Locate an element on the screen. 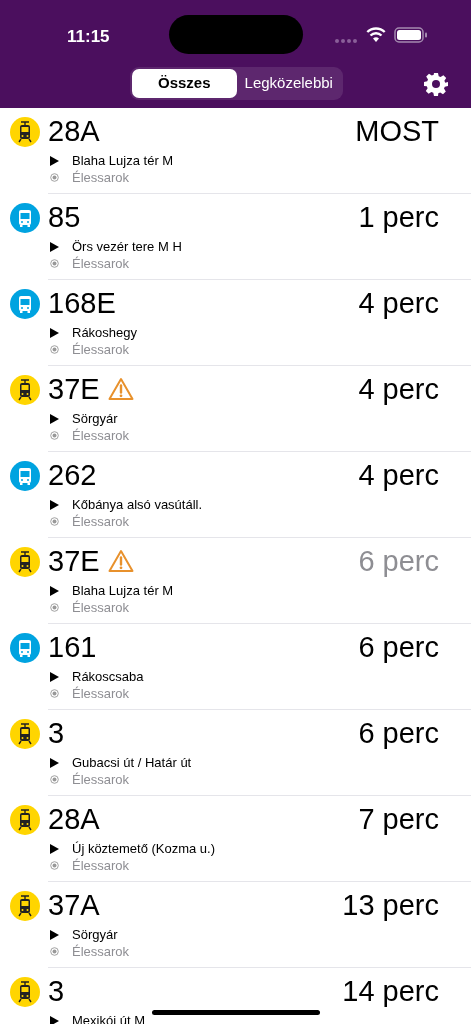 This screenshot has width=471, height=1024. departure-time: 7 perc is located at coordinates (398, 819).